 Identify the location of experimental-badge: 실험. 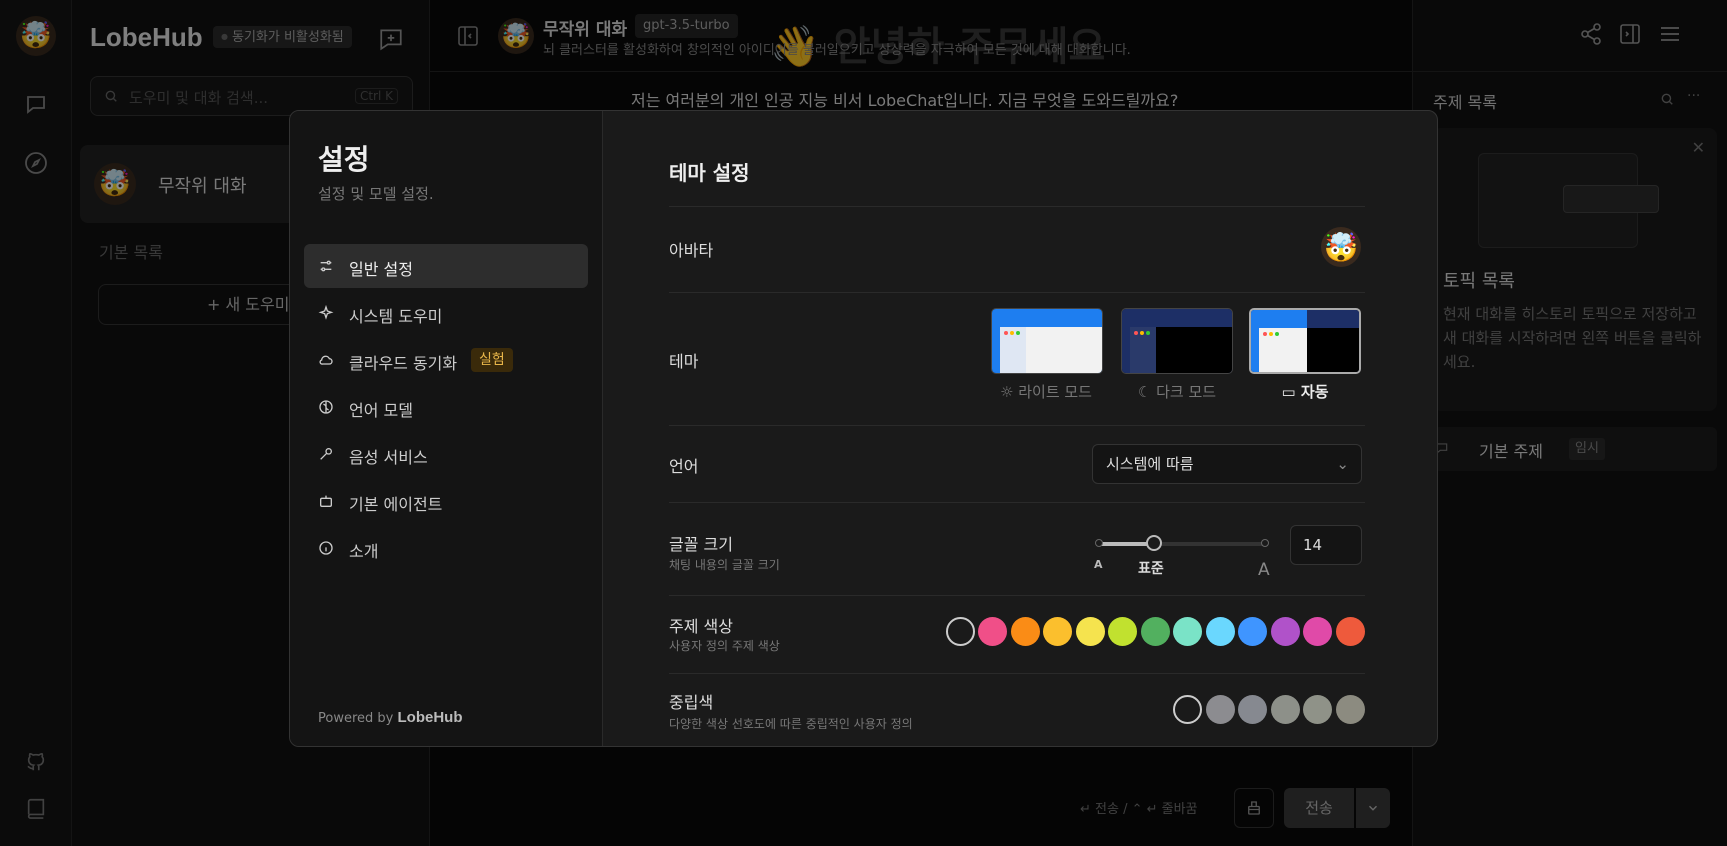
(492, 360).